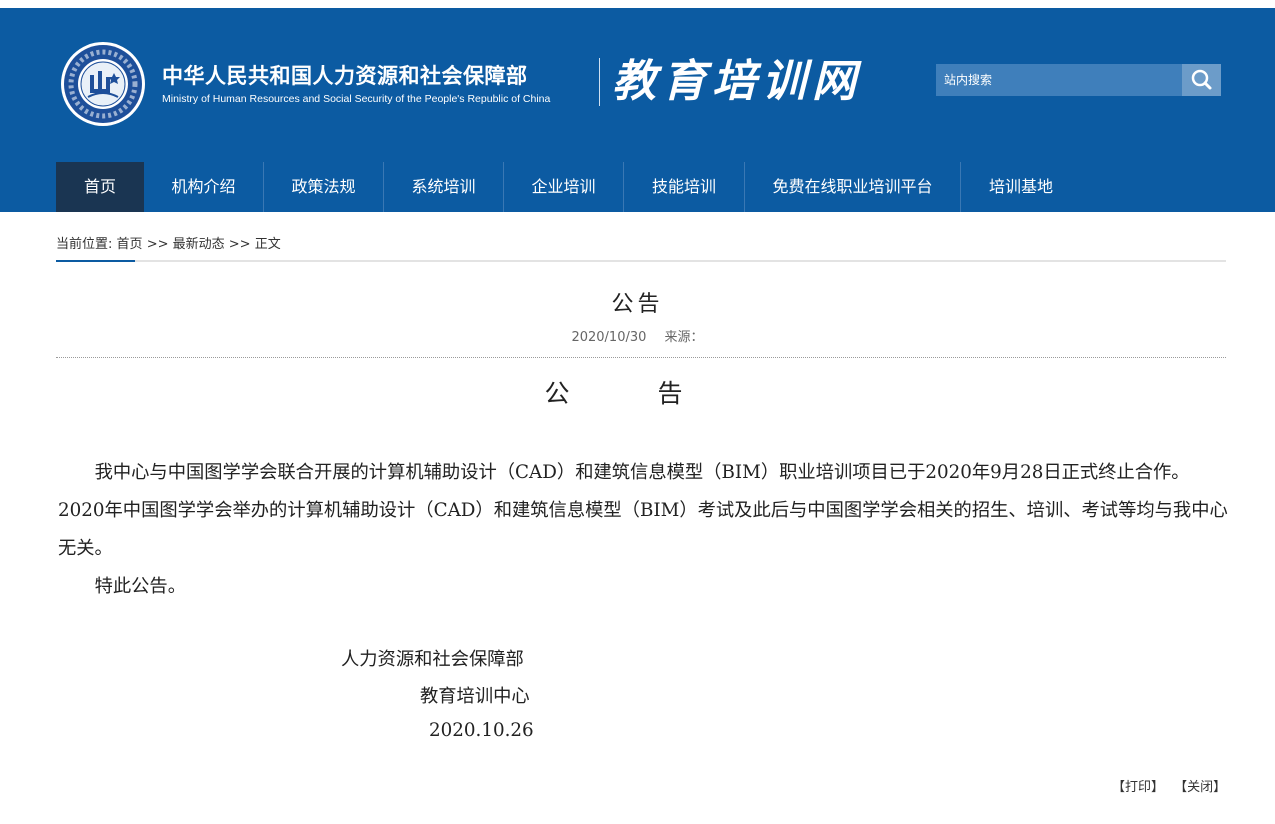 Image resolution: width=1275 pixels, height=824 pixels. What do you see at coordinates (324, 187) in the screenshot?
I see `nav-item-policy: 政策法规` at bounding box center [324, 187].